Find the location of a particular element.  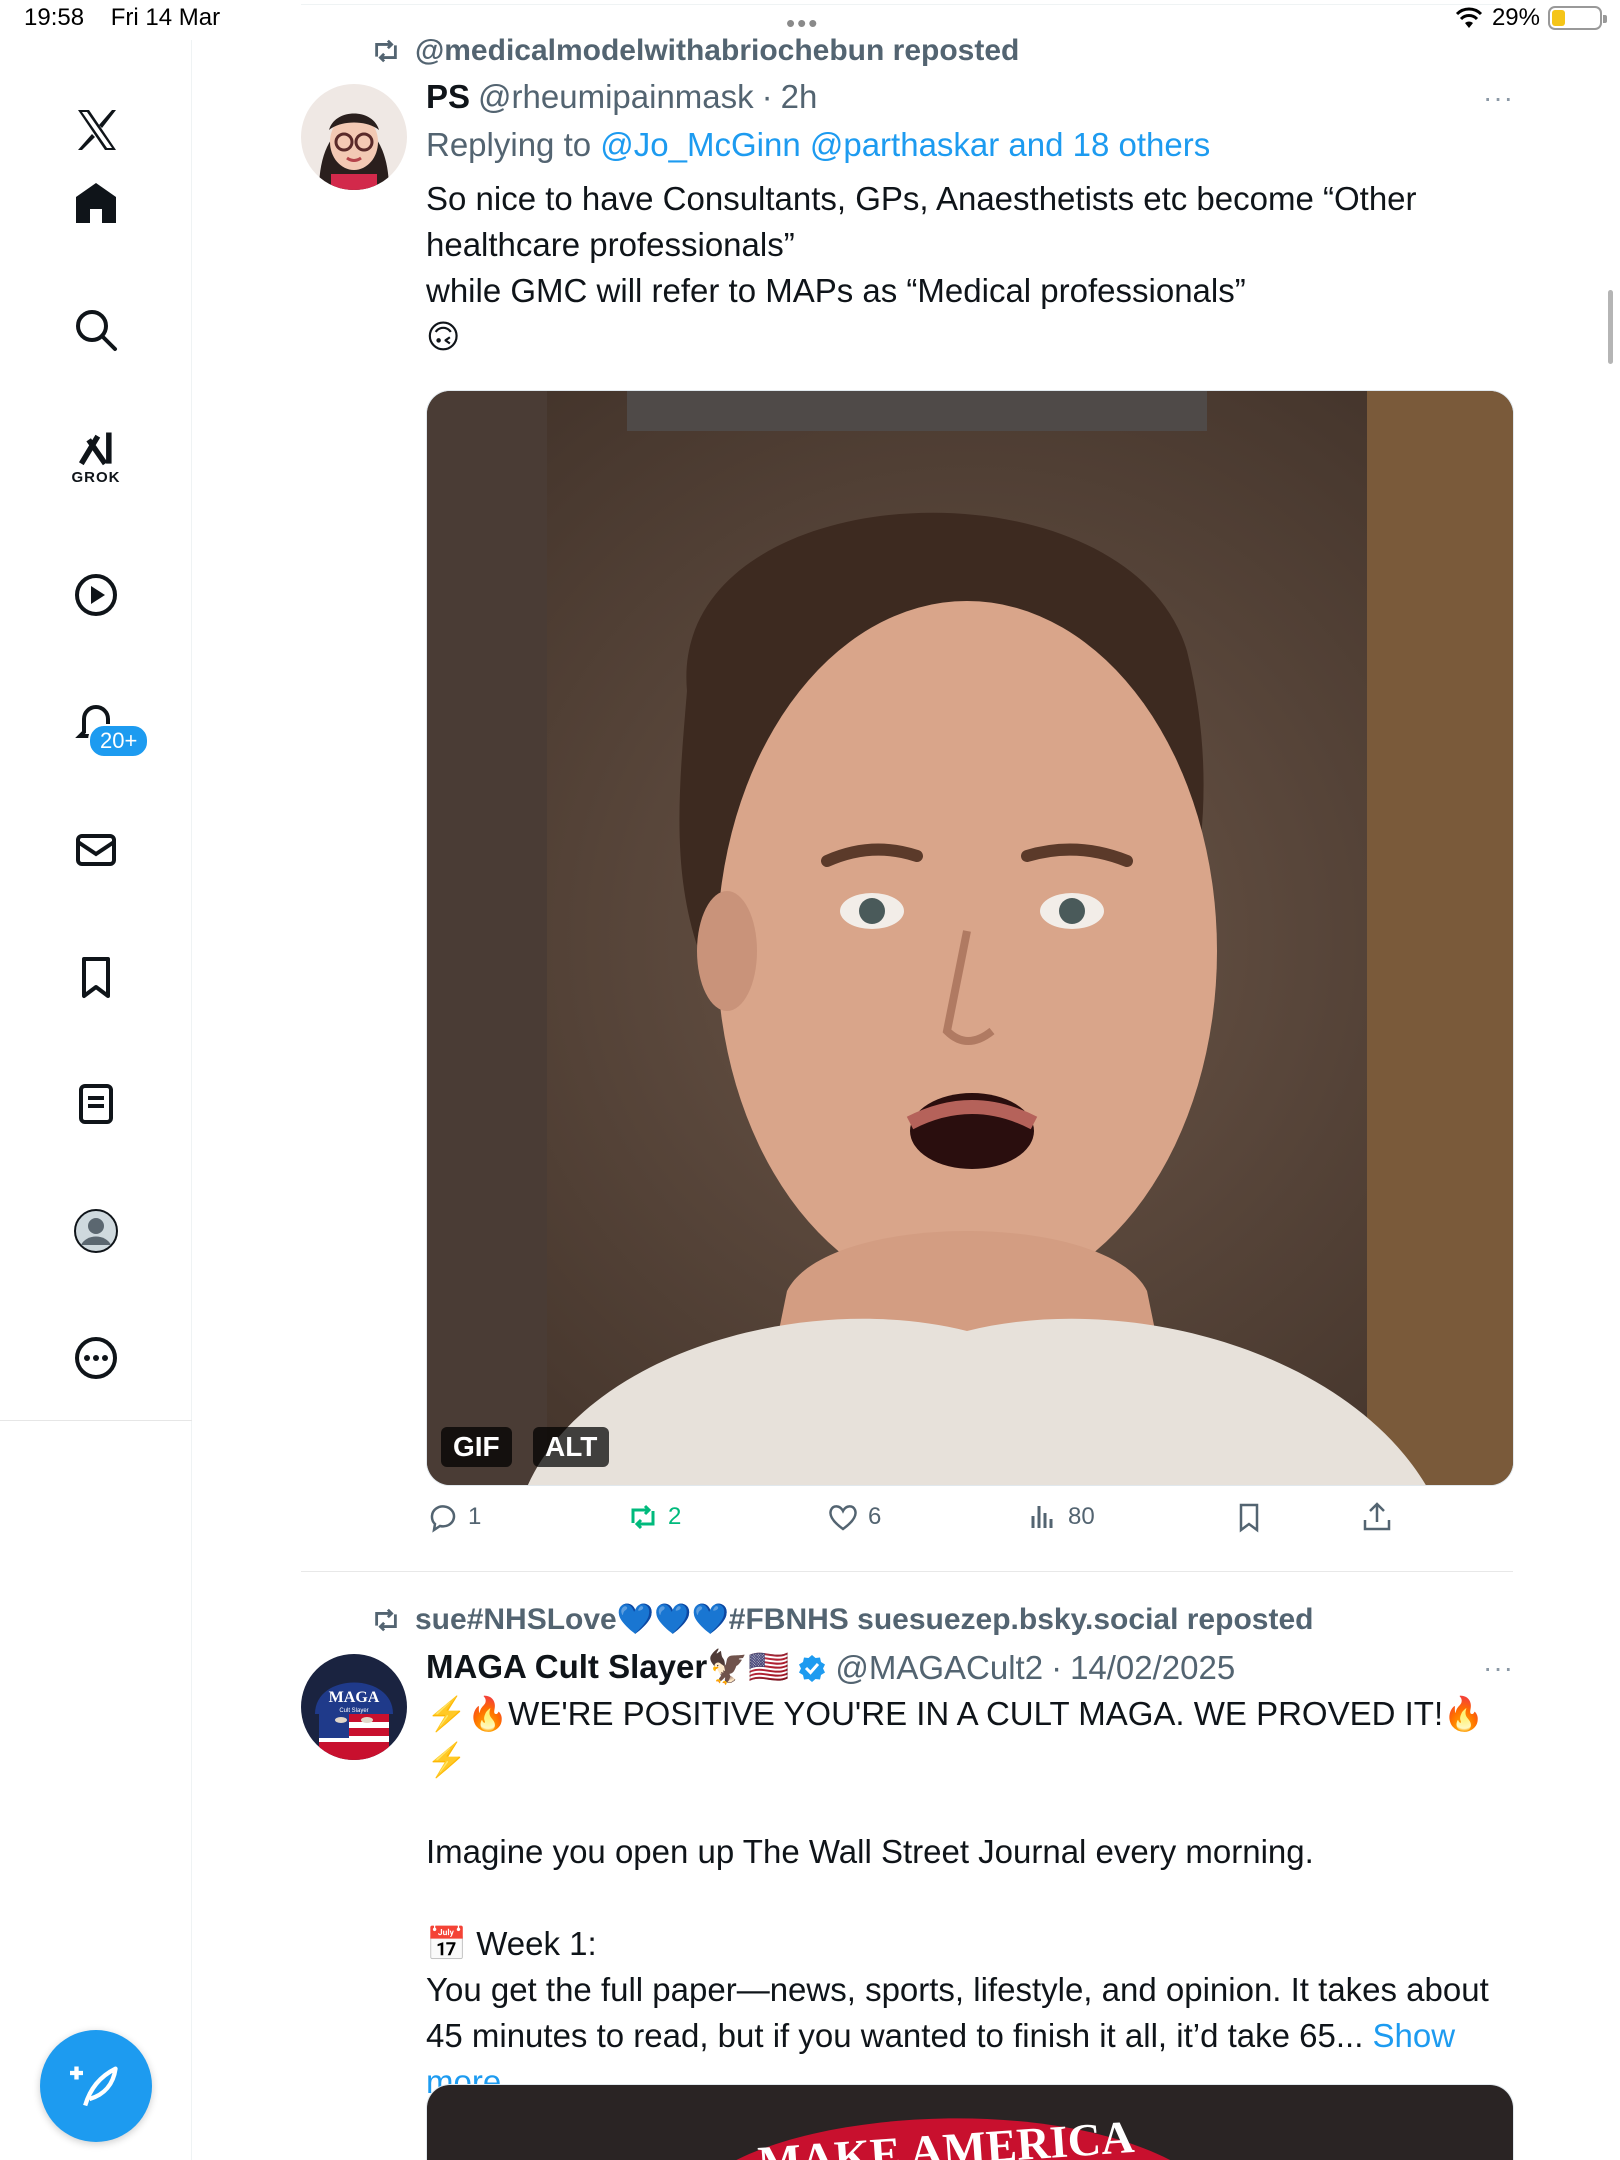

reply-prefix: Replying to is located at coordinates (509, 144).